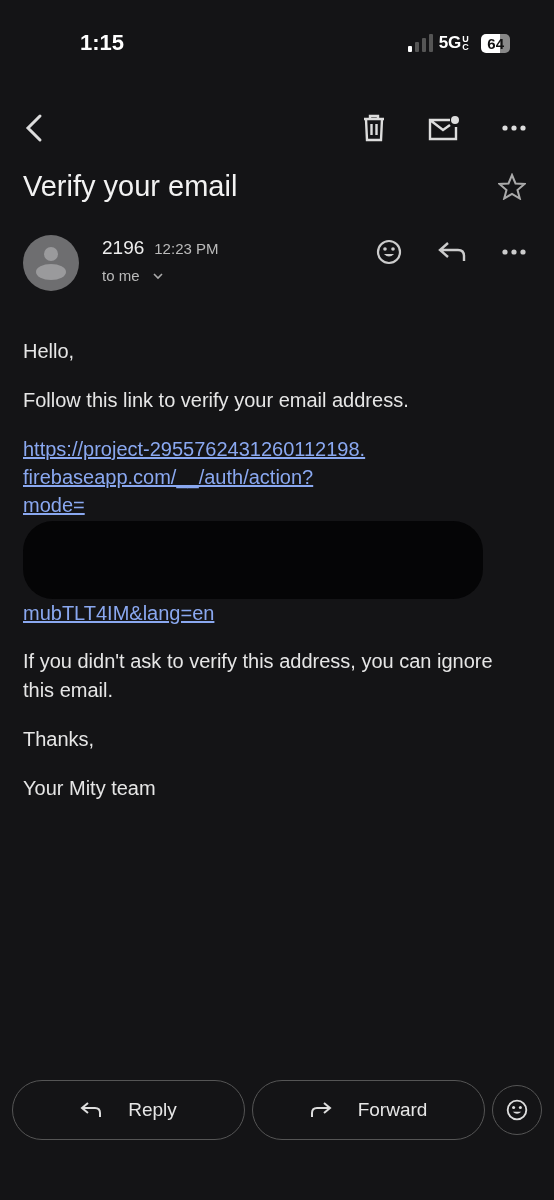  I want to click on emoji-button, so click(517, 1110).